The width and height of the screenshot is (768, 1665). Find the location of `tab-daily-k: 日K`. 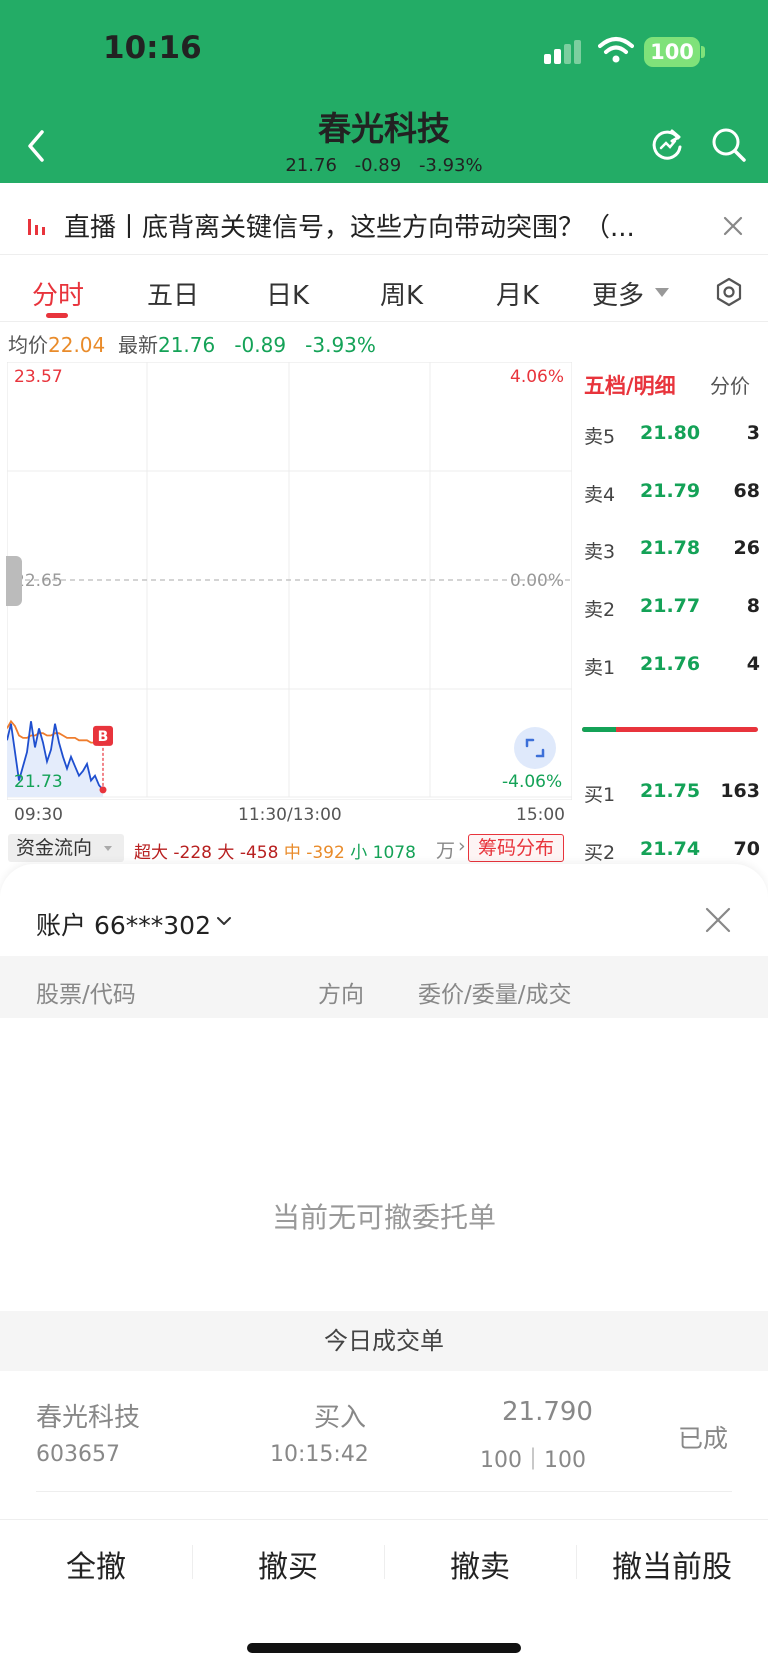

tab-daily-k: 日K is located at coordinates (287, 293).